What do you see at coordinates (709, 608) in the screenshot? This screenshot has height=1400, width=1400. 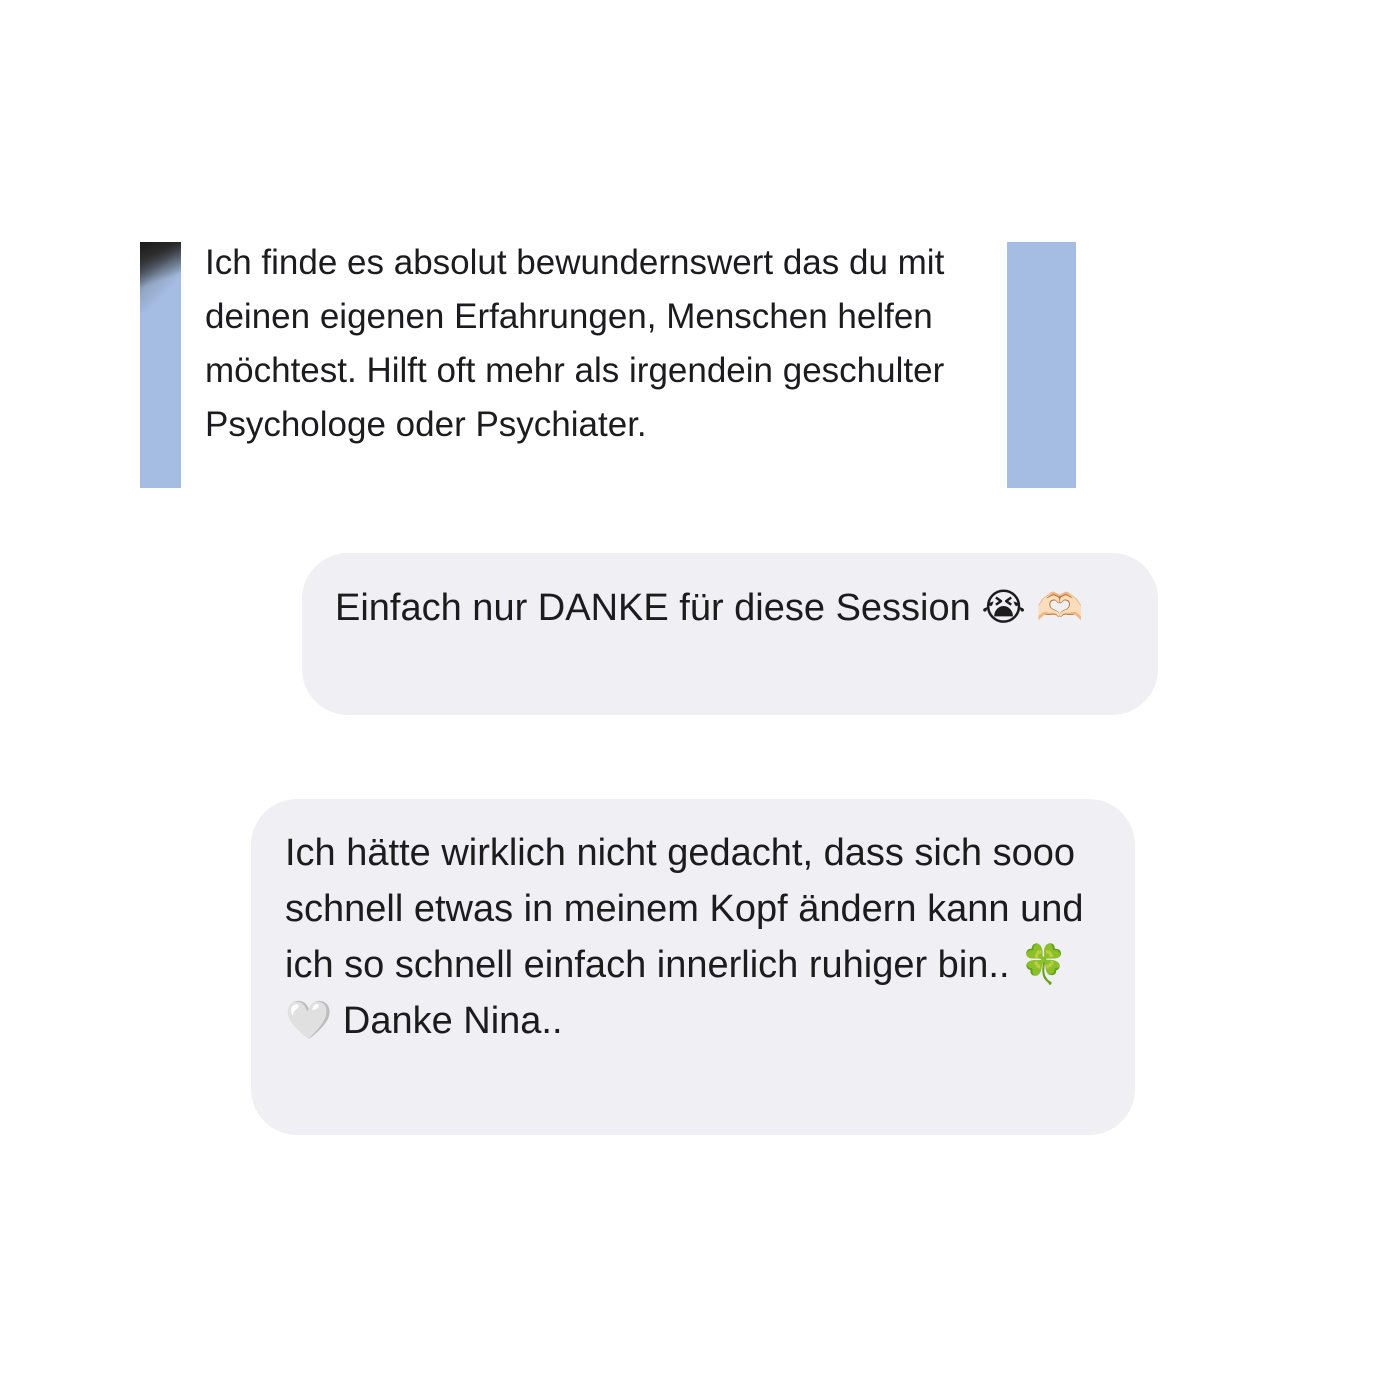 I see `message-2-text: Einfach nur DANKE für diese Session 😭 🫶🏻` at bounding box center [709, 608].